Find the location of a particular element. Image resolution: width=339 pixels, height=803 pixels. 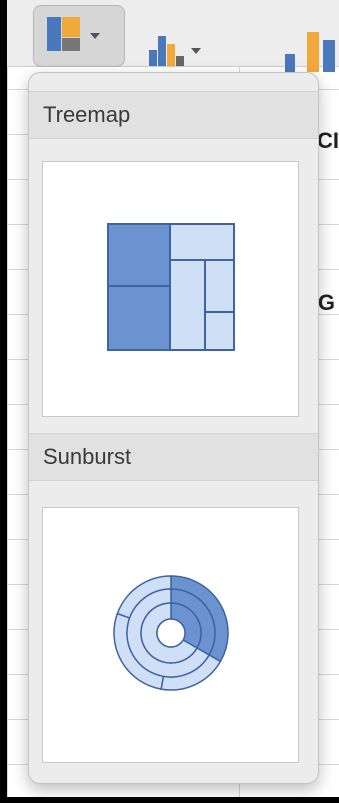

sunburst-chart-icon is located at coordinates (171, 635).